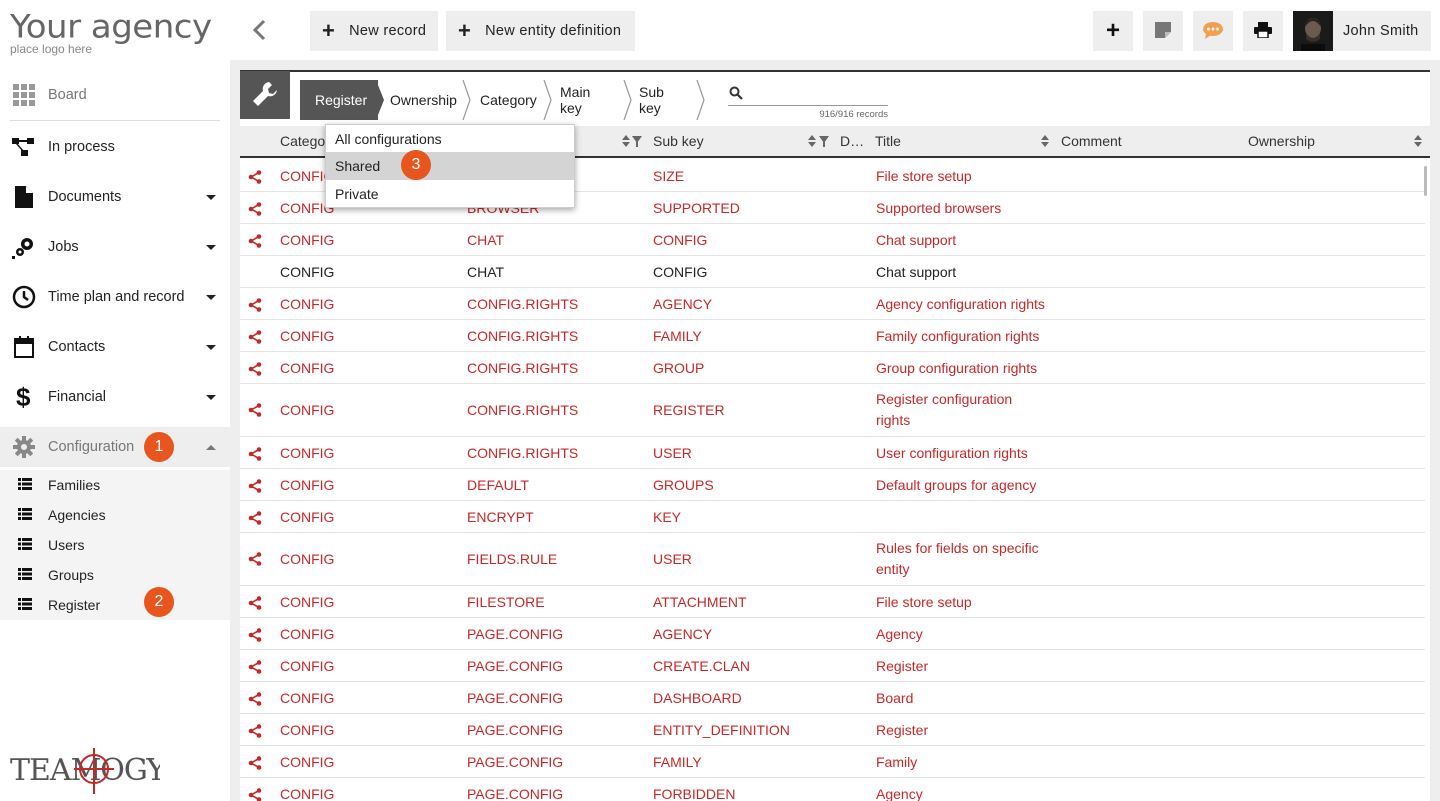 This screenshot has height=801, width=1440. Describe the element at coordinates (265, 95) in the screenshot. I see `settings-wrench-button` at that location.